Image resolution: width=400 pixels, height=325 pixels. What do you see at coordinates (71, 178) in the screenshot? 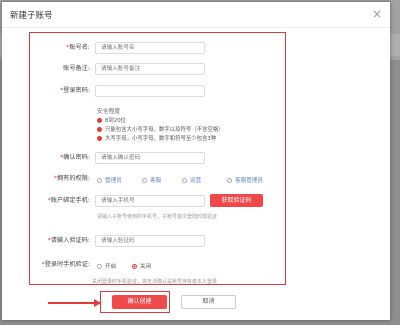
I see `permissions-label: *拥有的权限:` at bounding box center [71, 178].